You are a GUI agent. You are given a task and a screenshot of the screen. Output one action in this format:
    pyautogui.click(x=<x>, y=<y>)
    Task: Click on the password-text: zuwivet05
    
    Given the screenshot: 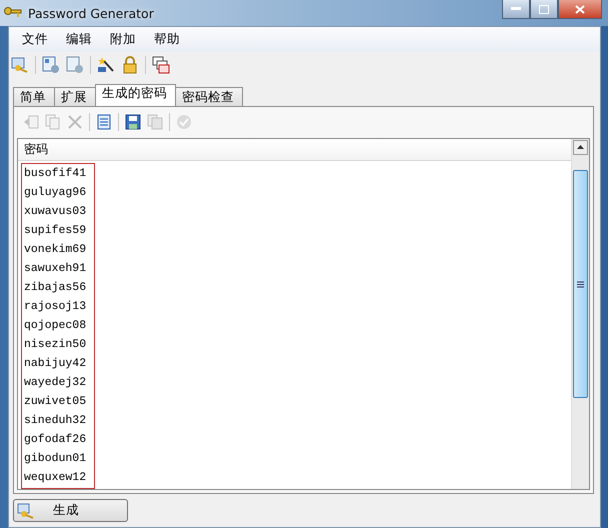 What is the action you would take?
    pyautogui.click(x=55, y=401)
    